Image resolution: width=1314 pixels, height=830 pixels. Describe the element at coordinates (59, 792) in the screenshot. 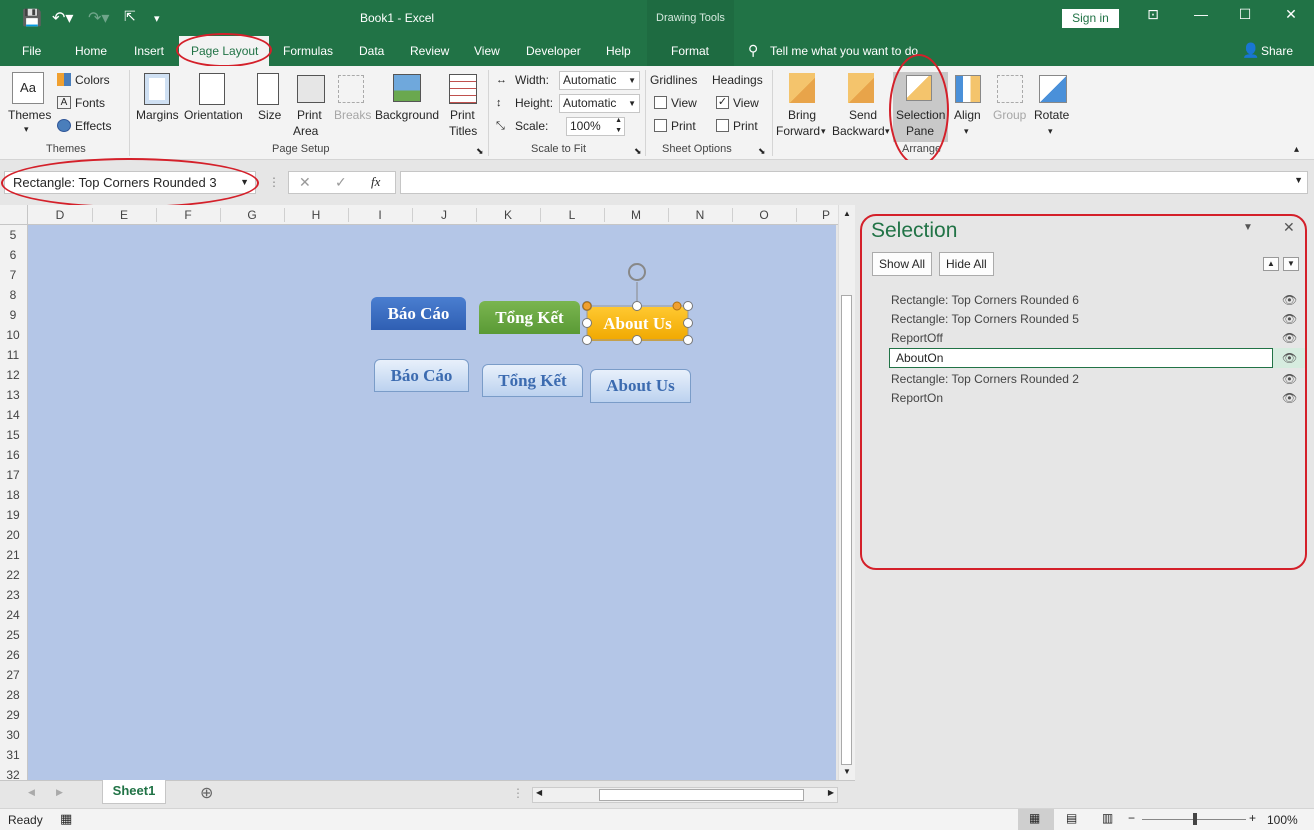

I see `next-sheet-icon: ▶` at that location.